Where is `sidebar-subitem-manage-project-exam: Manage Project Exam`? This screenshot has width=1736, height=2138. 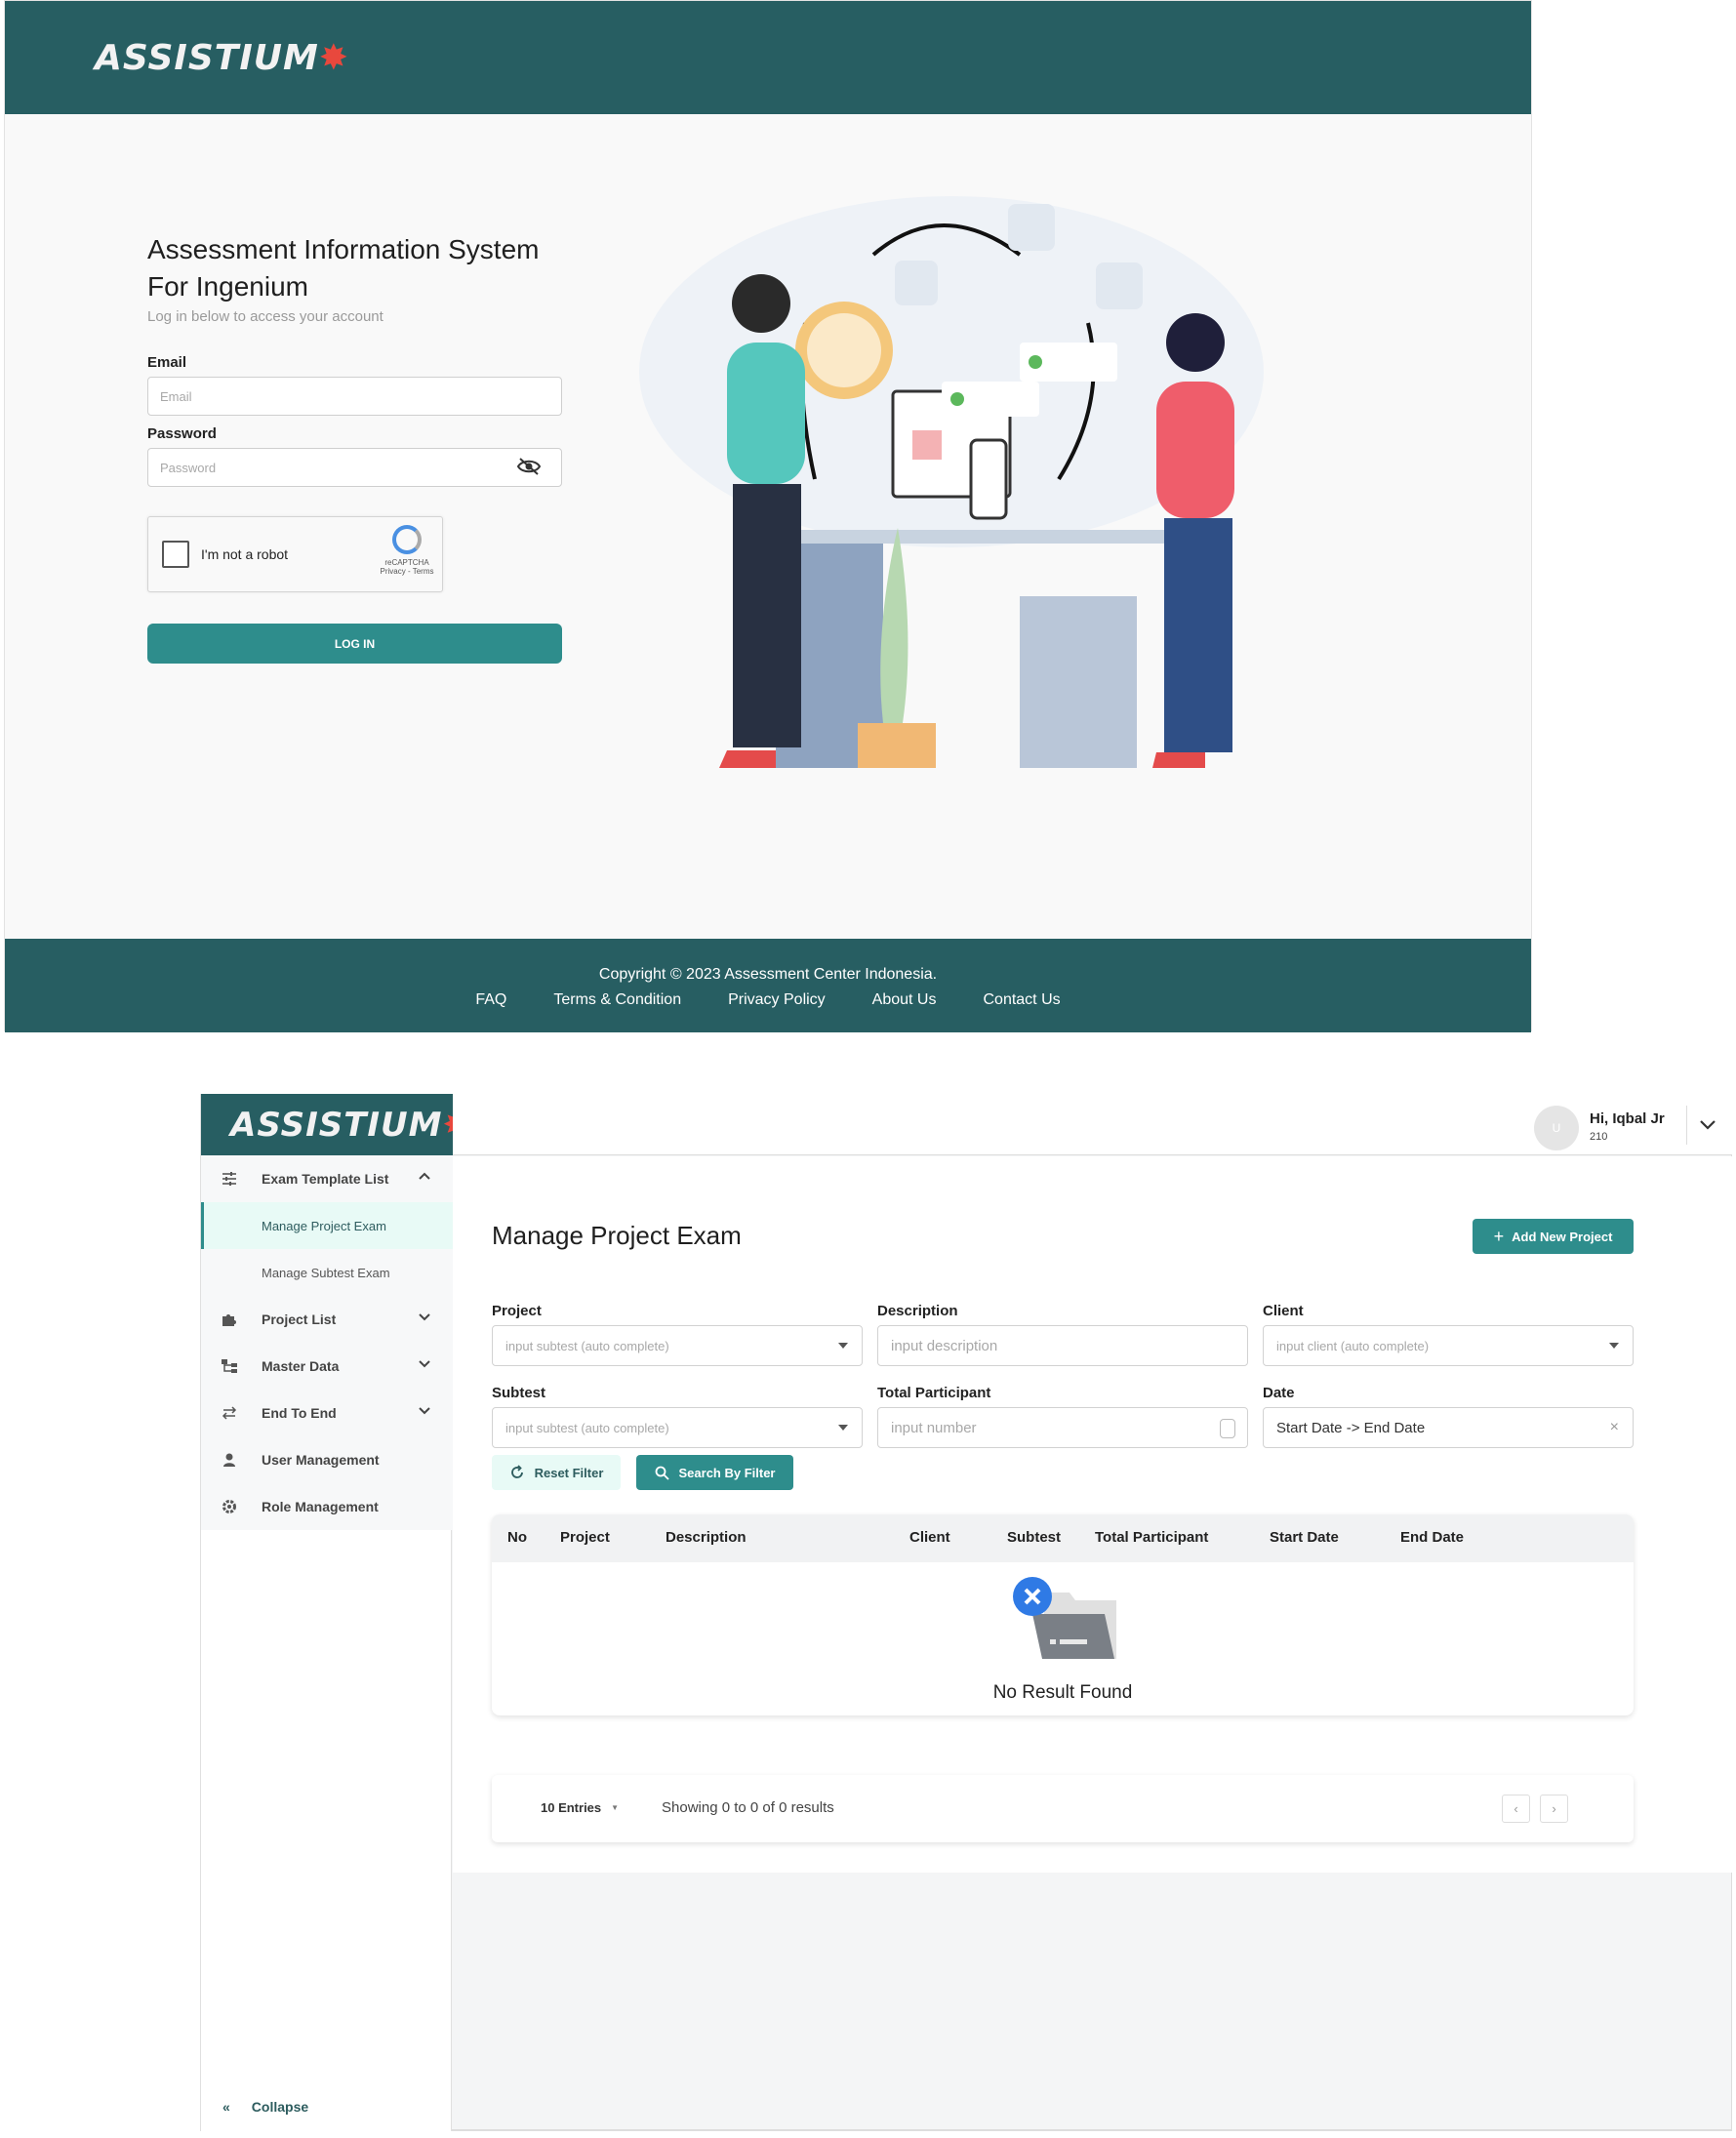 sidebar-subitem-manage-project-exam: Manage Project Exam is located at coordinates (327, 1225).